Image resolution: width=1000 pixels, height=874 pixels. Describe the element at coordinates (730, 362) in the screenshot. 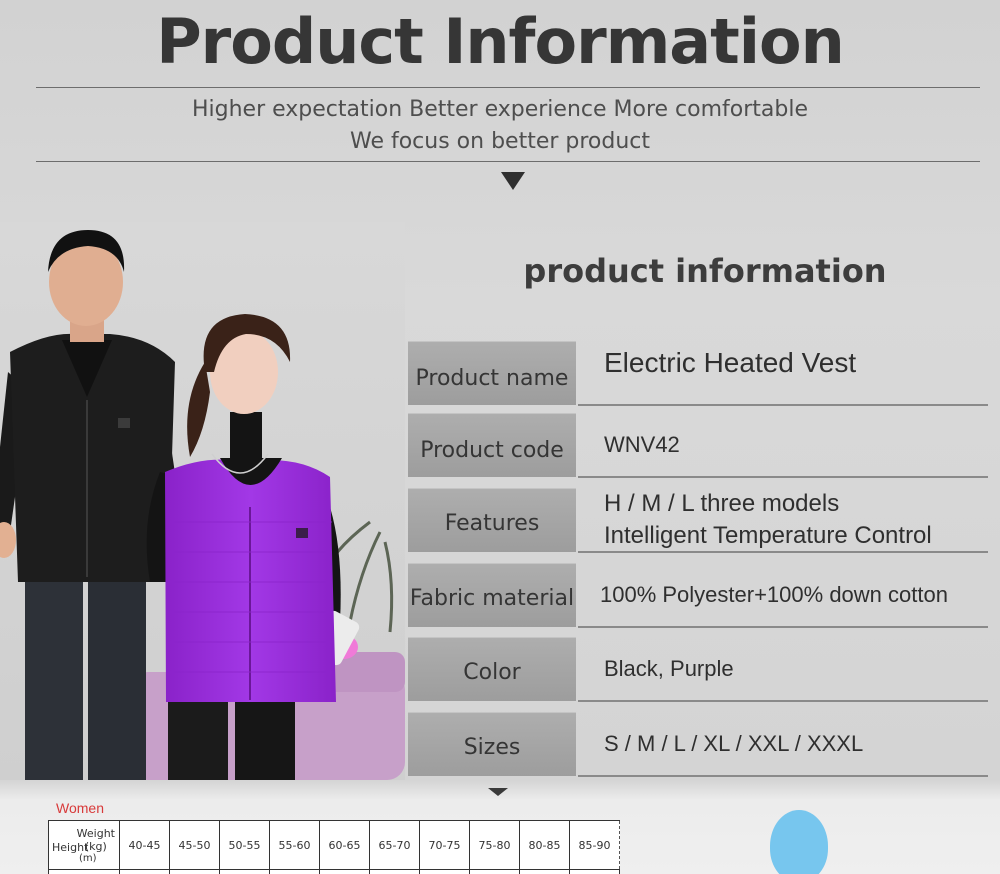

I see `info-value: Electric Heated Vest` at that location.